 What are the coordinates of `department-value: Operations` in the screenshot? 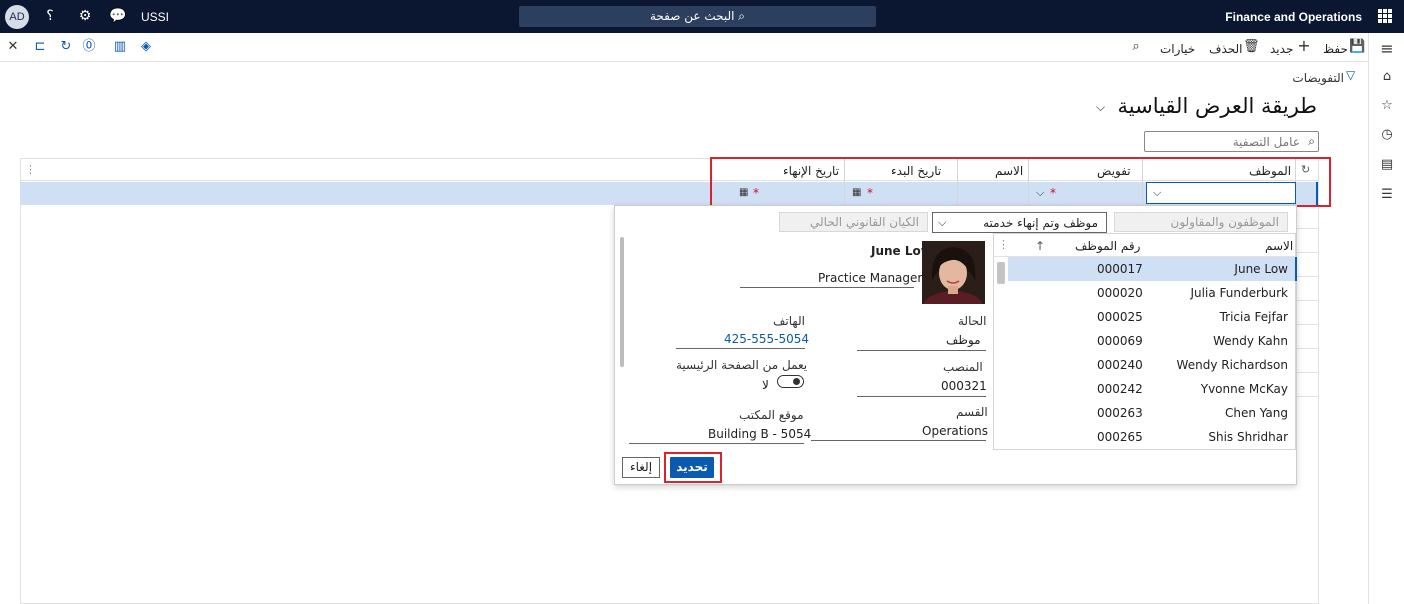 It's located at (955, 431).